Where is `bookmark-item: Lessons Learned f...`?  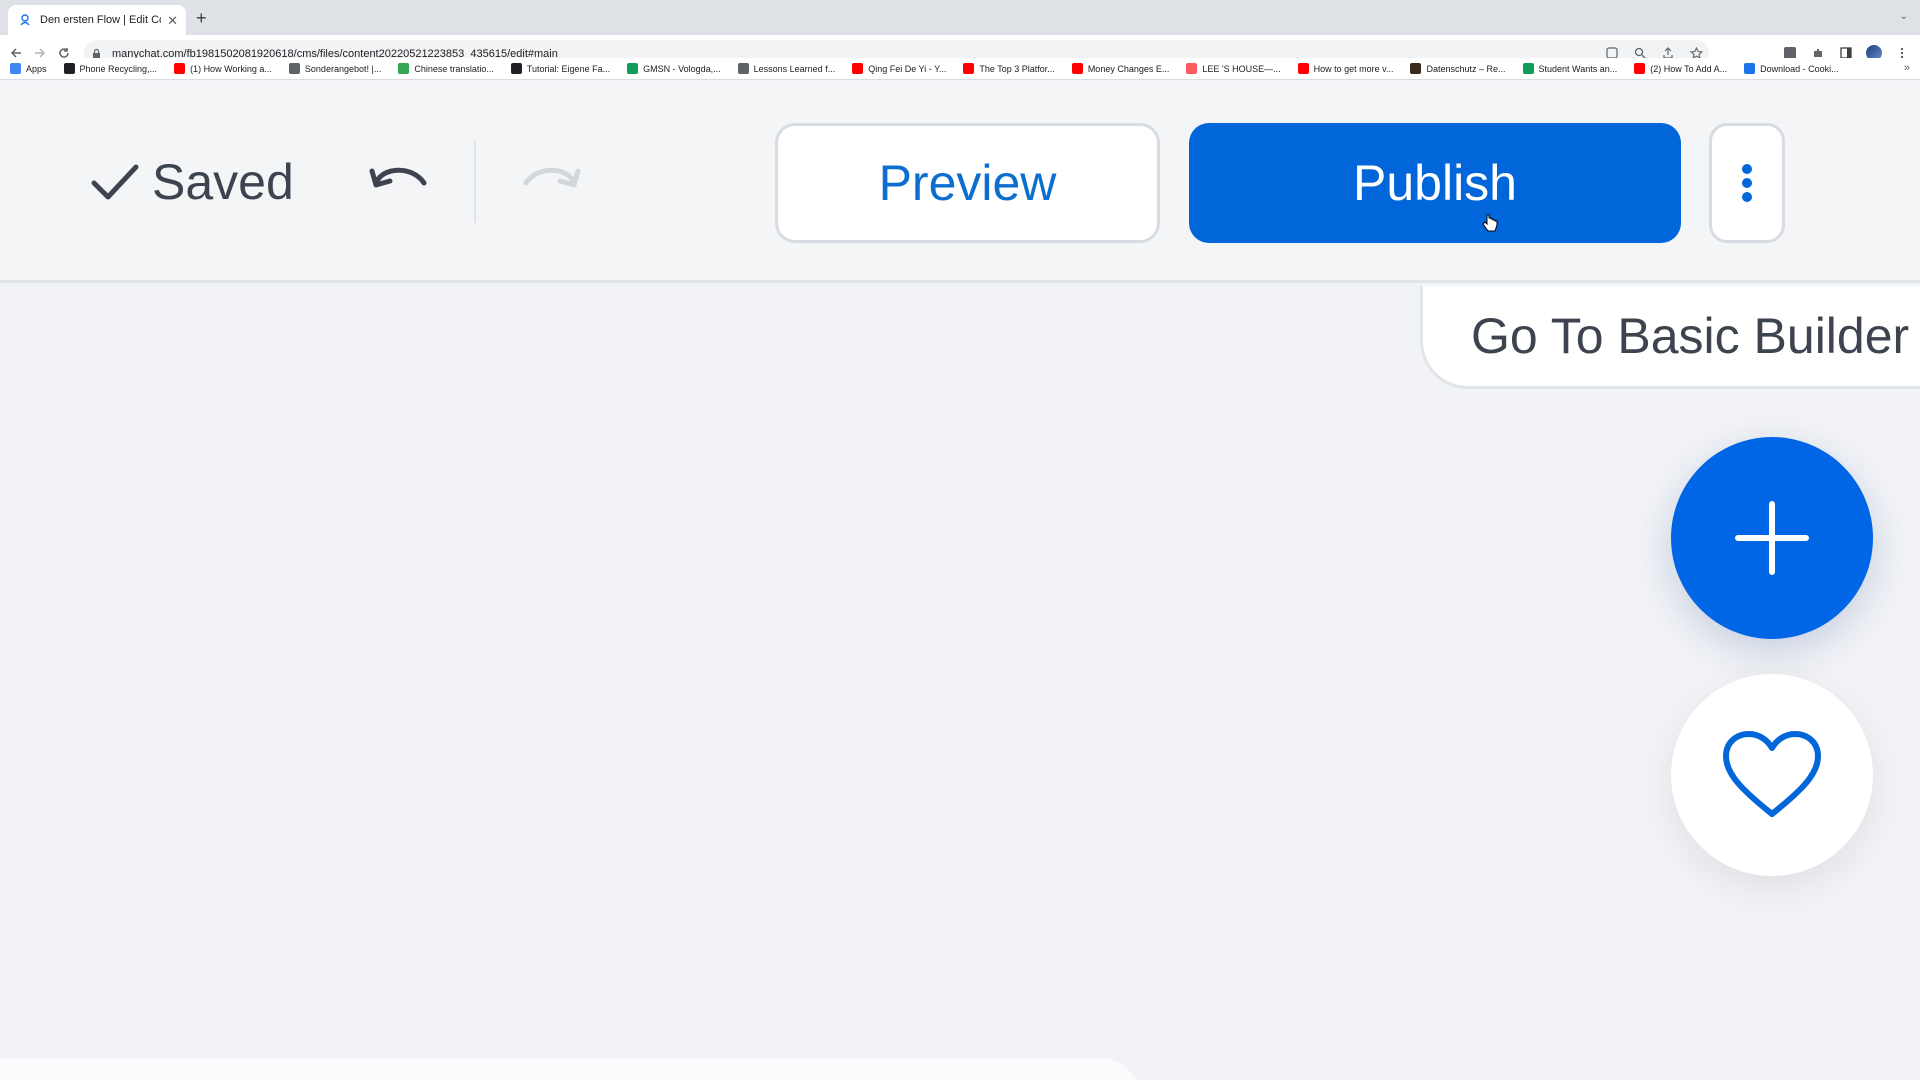
bookmark-item: Lessons Learned f... is located at coordinates (786, 68).